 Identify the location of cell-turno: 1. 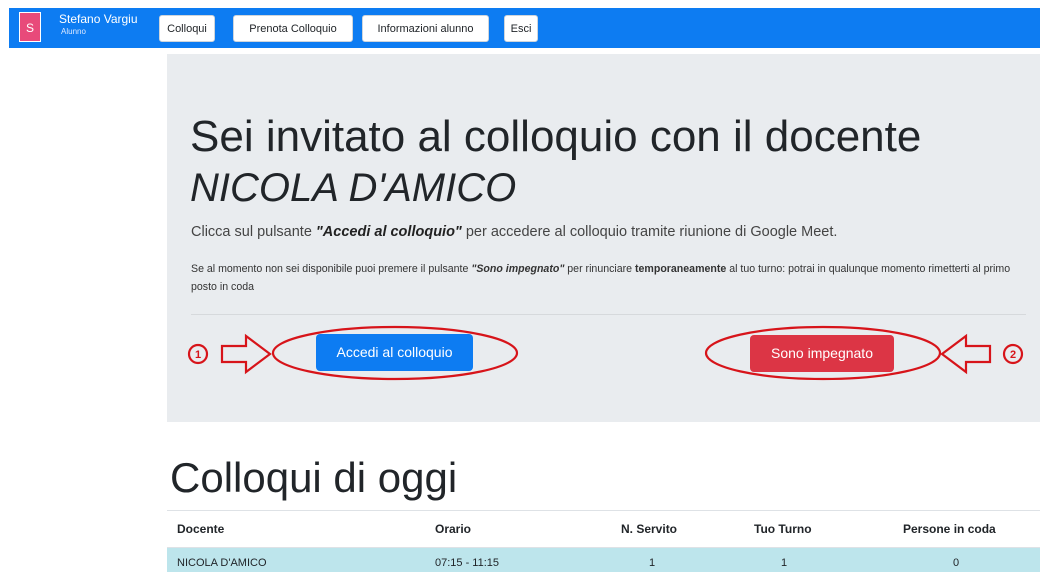
(784, 563).